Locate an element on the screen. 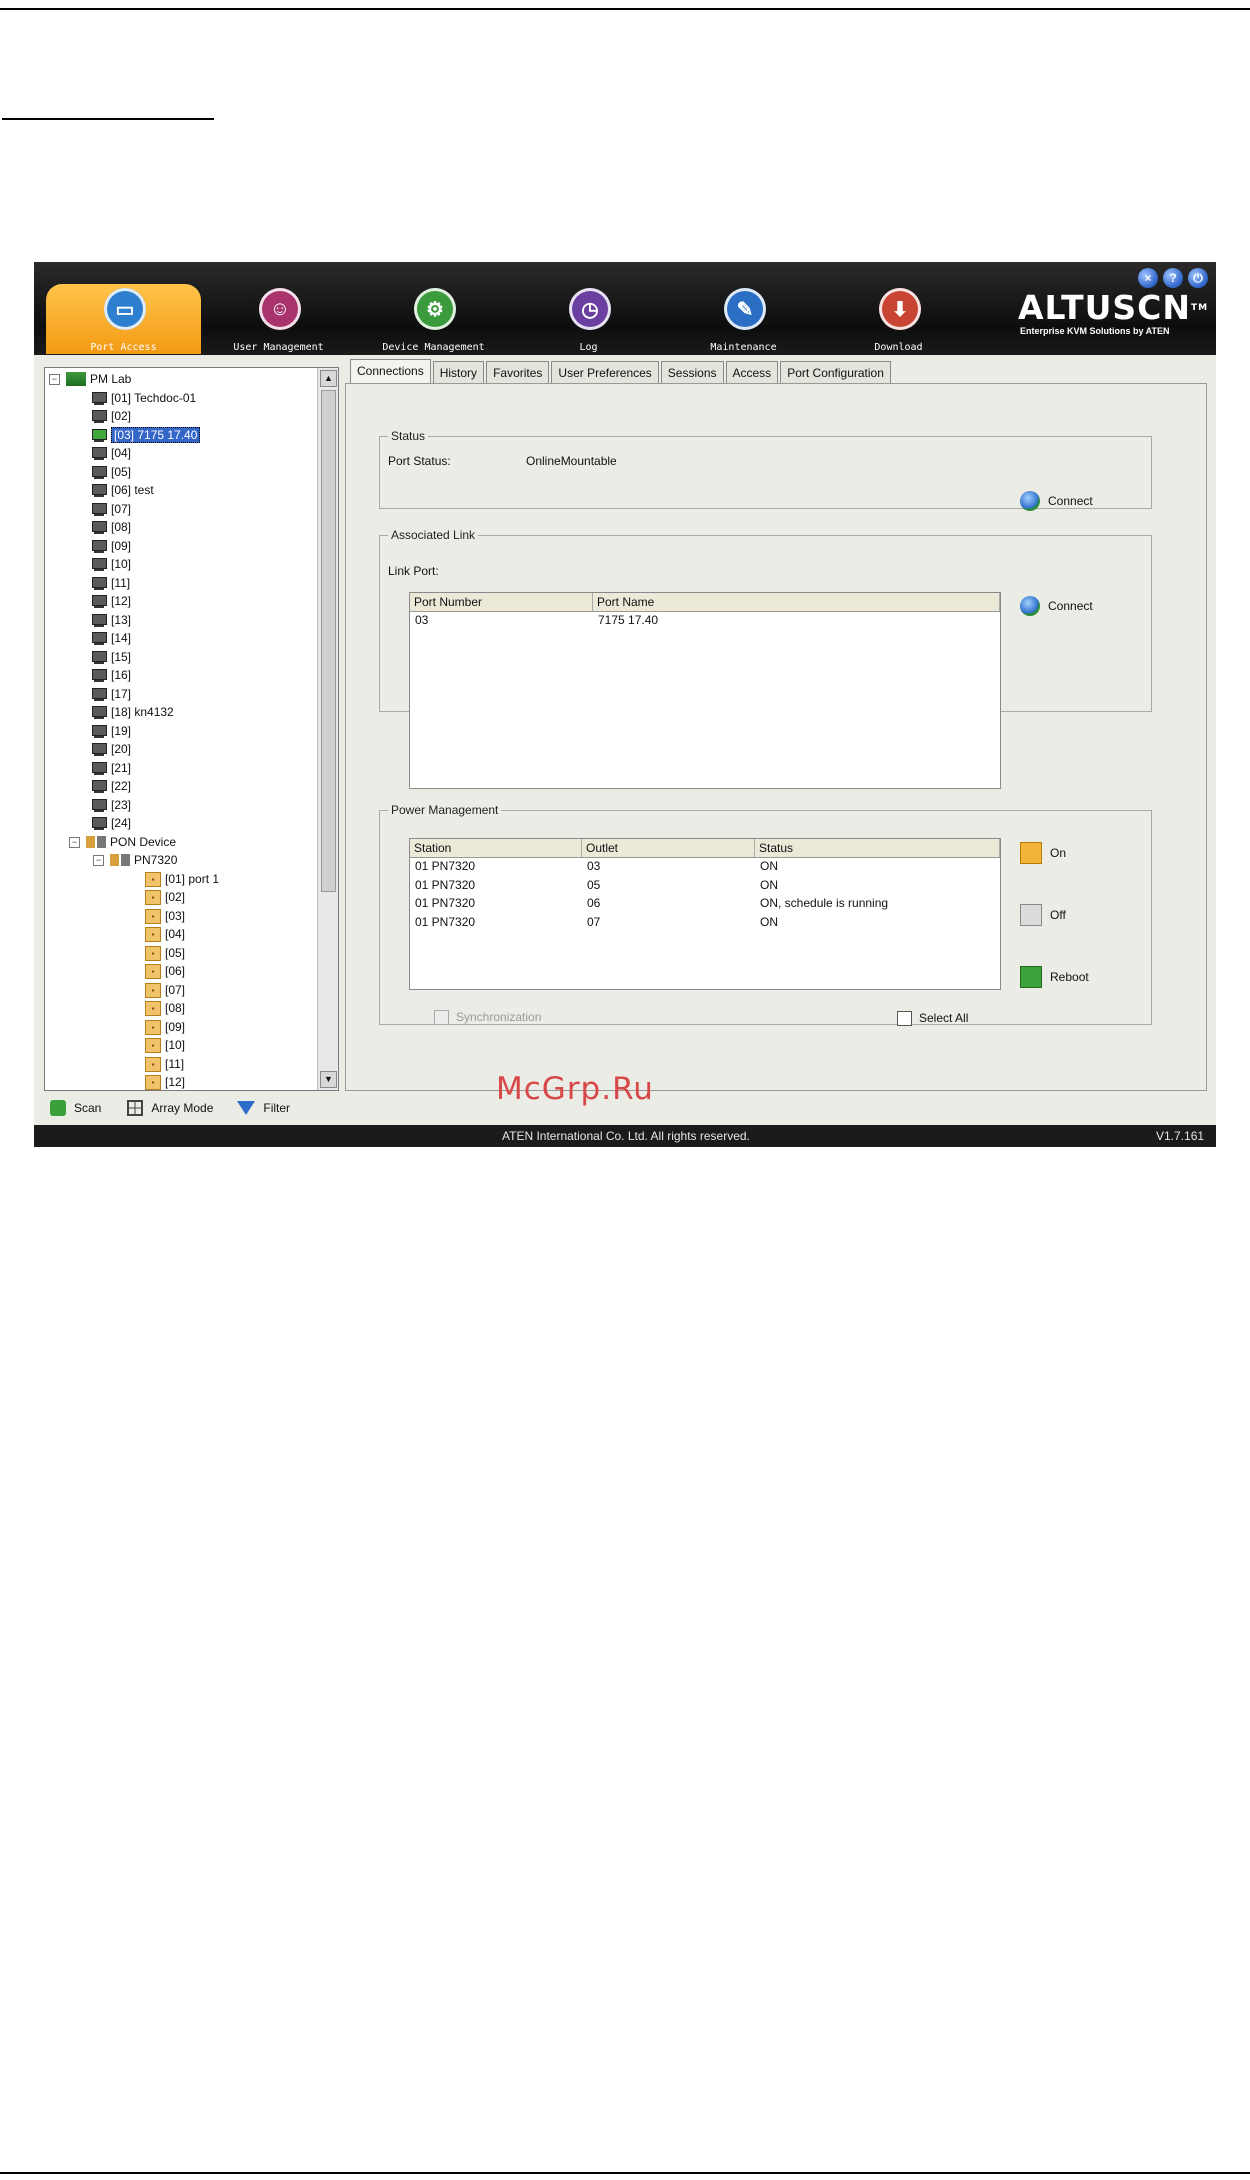 This screenshot has width=1250, height=2180. tree-outlet-item: ▪ [05] is located at coordinates (165, 953).